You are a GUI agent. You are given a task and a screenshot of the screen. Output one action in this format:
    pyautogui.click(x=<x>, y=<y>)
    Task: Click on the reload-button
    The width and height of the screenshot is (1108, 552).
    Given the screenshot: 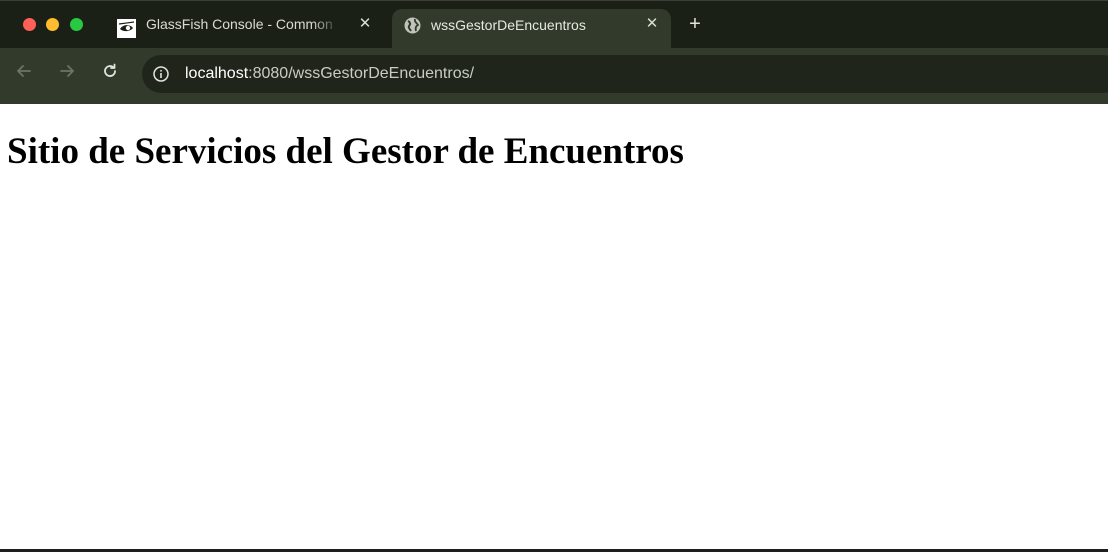 What is the action you would take?
    pyautogui.click(x=110, y=73)
    